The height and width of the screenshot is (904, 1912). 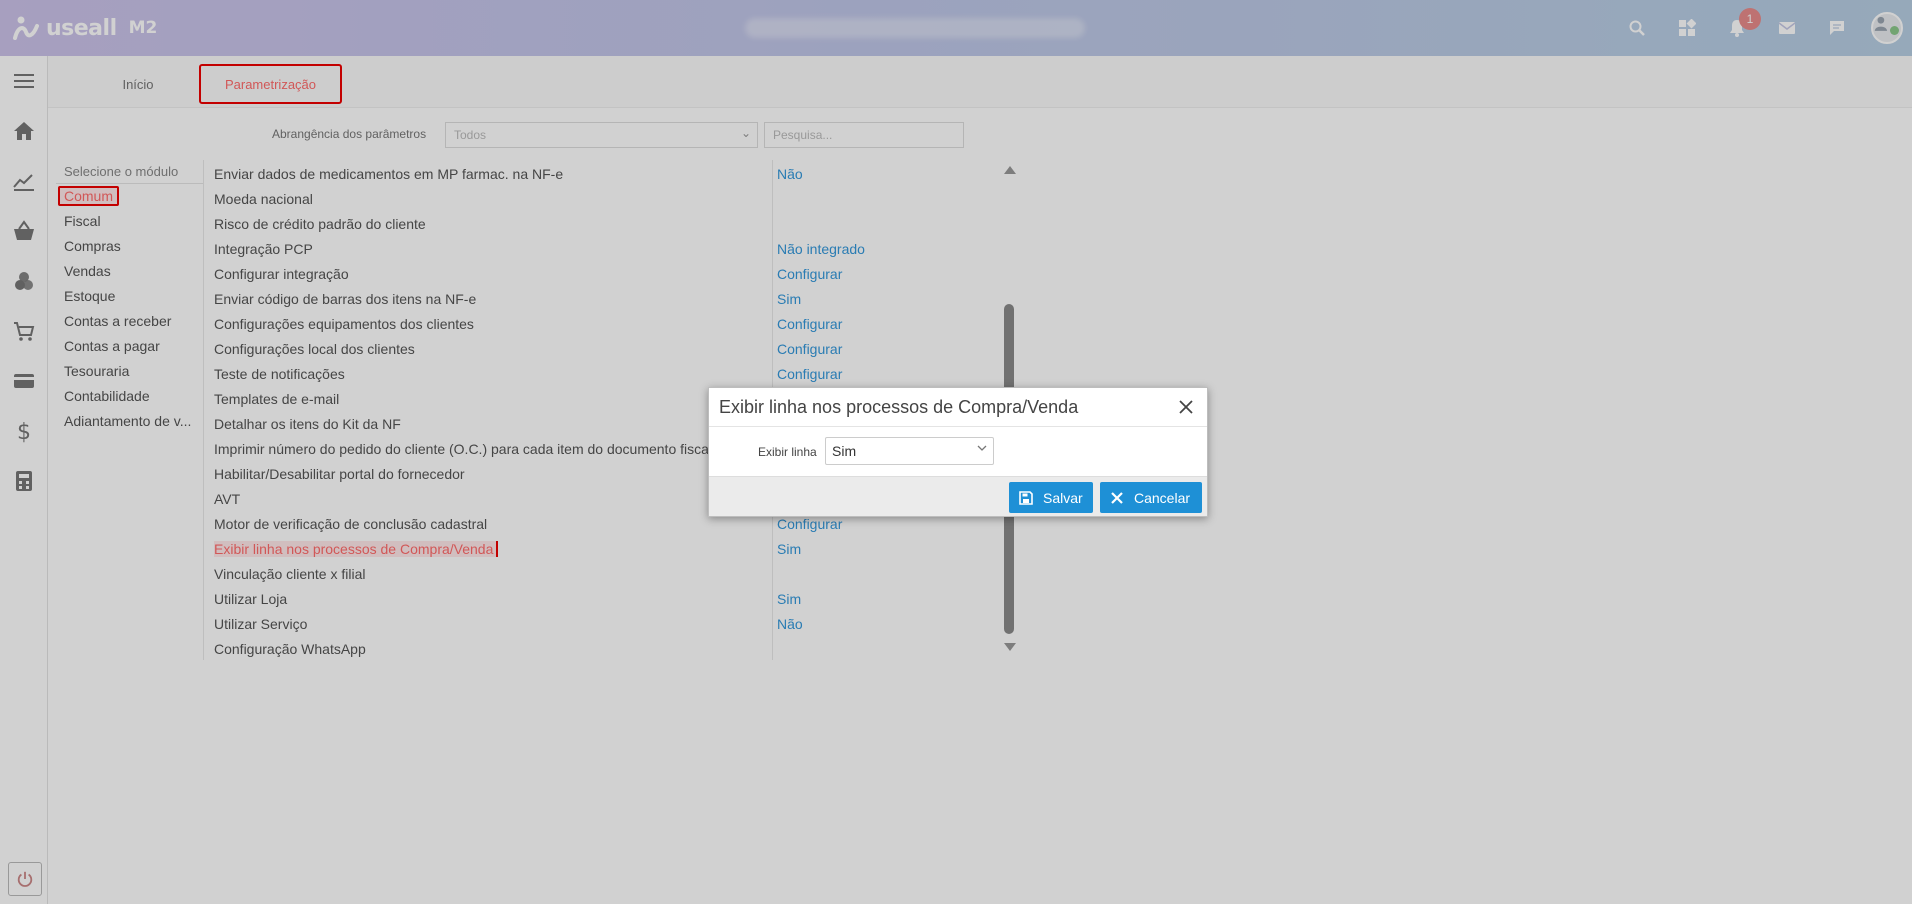 I want to click on cancel-button: Cancelar, so click(x=1151, y=497).